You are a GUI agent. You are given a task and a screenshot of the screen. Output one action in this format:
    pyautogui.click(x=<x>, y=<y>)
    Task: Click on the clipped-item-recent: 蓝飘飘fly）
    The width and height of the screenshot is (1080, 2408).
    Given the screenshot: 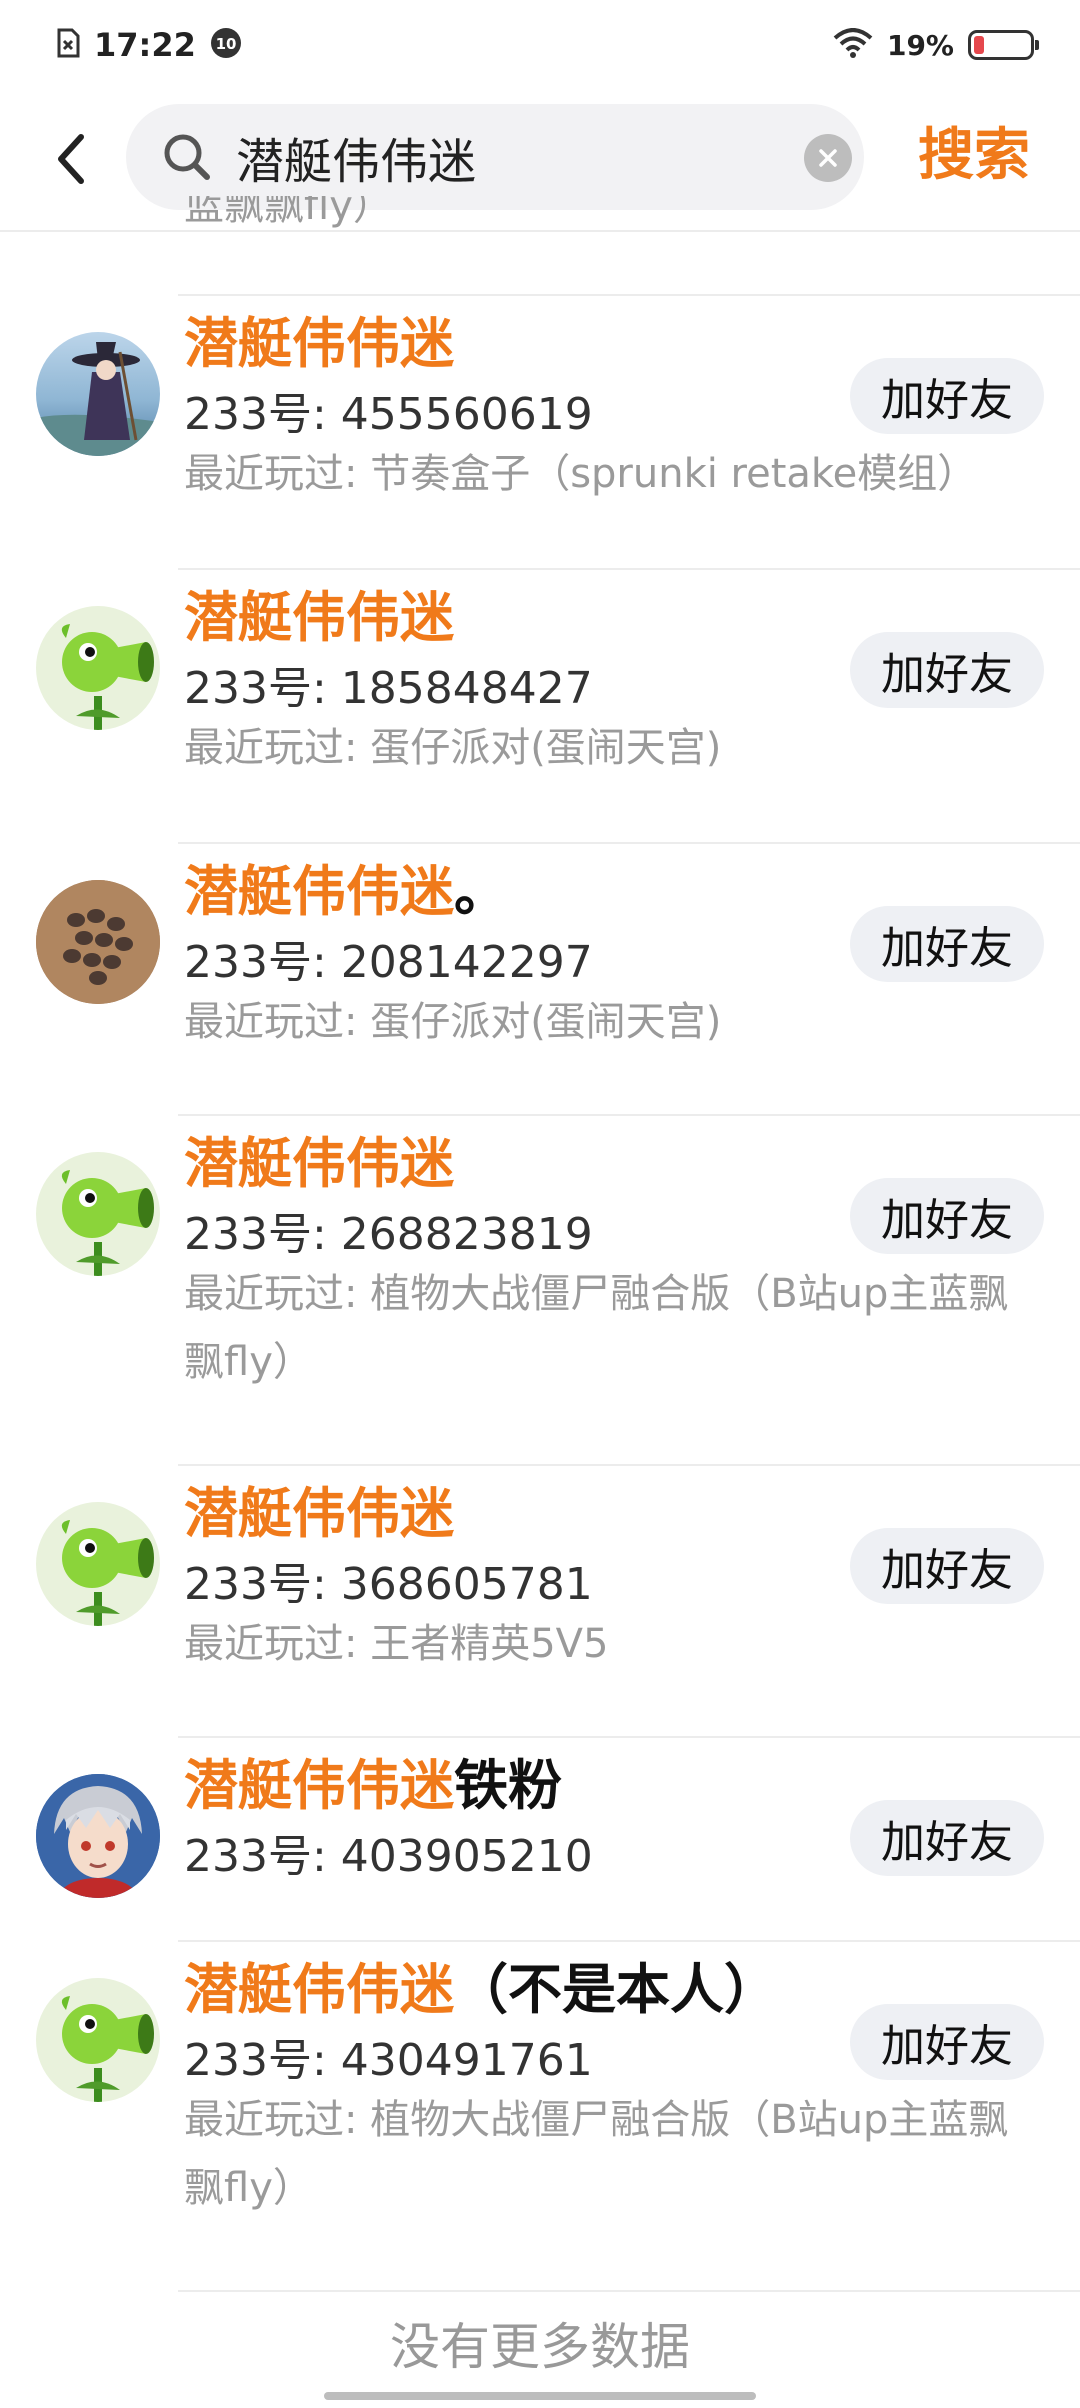 What is the action you would take?
    pyautogui.click(x=288, y=213)
    